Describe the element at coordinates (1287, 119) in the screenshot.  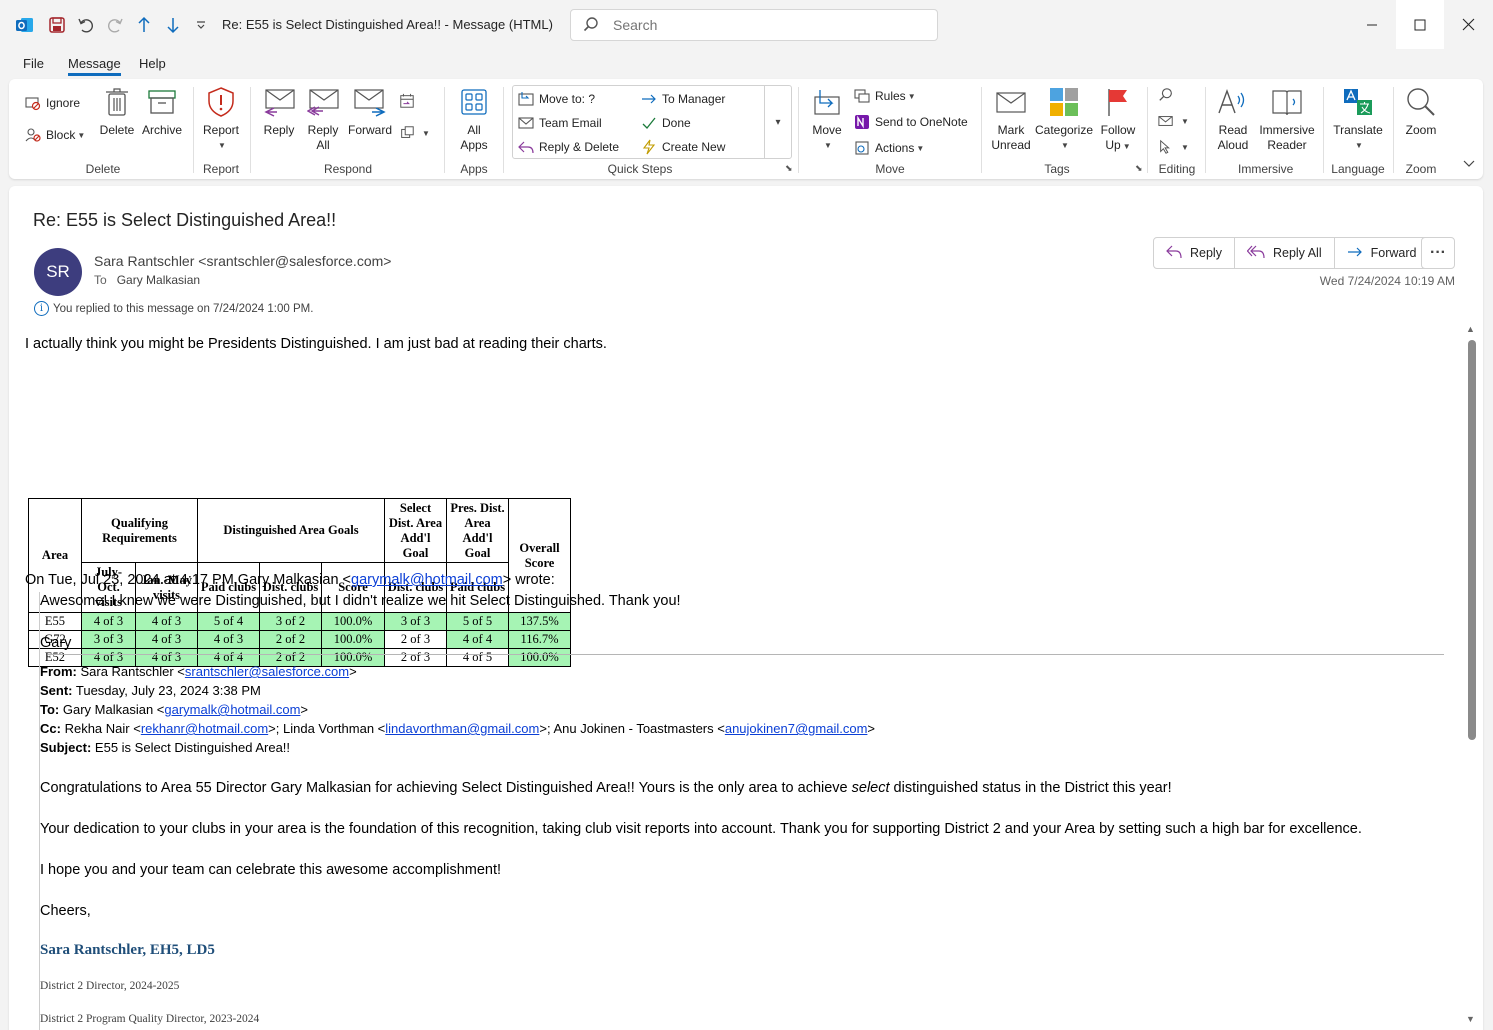
I see `immersive-reader-button: Immersive Reader` at that location.